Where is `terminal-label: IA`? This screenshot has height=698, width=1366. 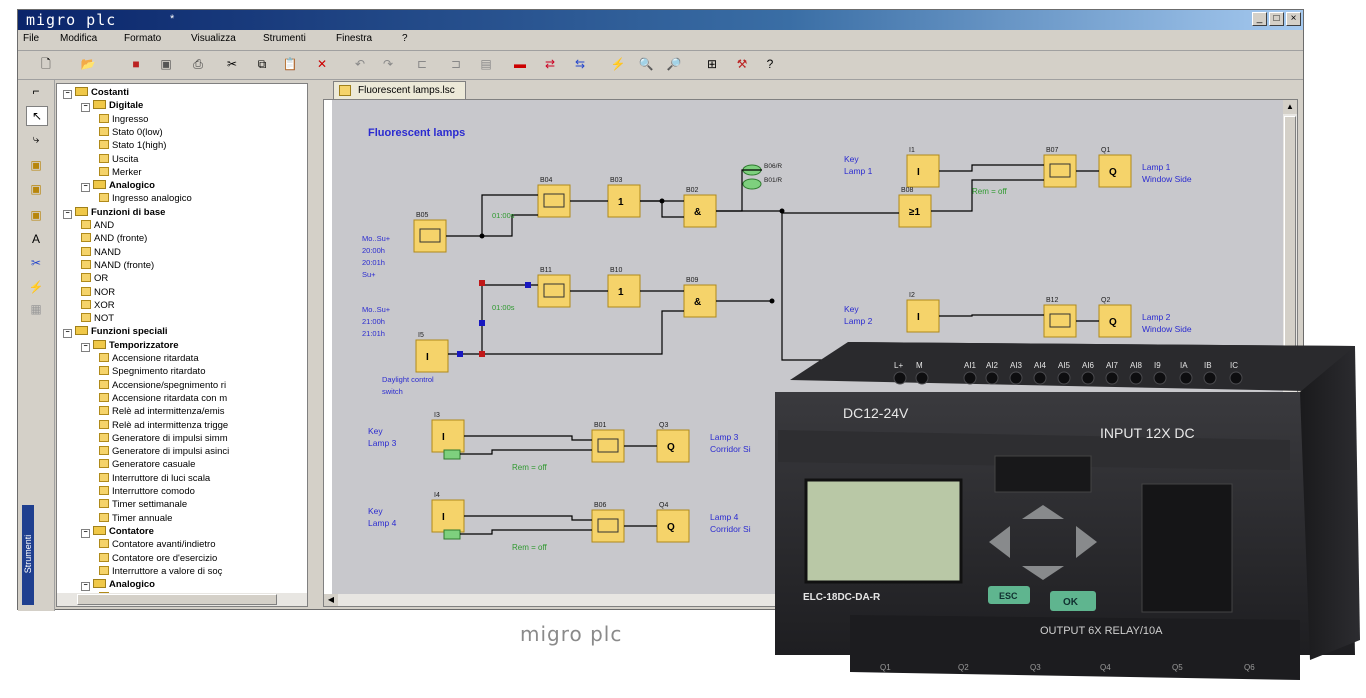
terminal-label: IA is located at coordinates (1184, 365).